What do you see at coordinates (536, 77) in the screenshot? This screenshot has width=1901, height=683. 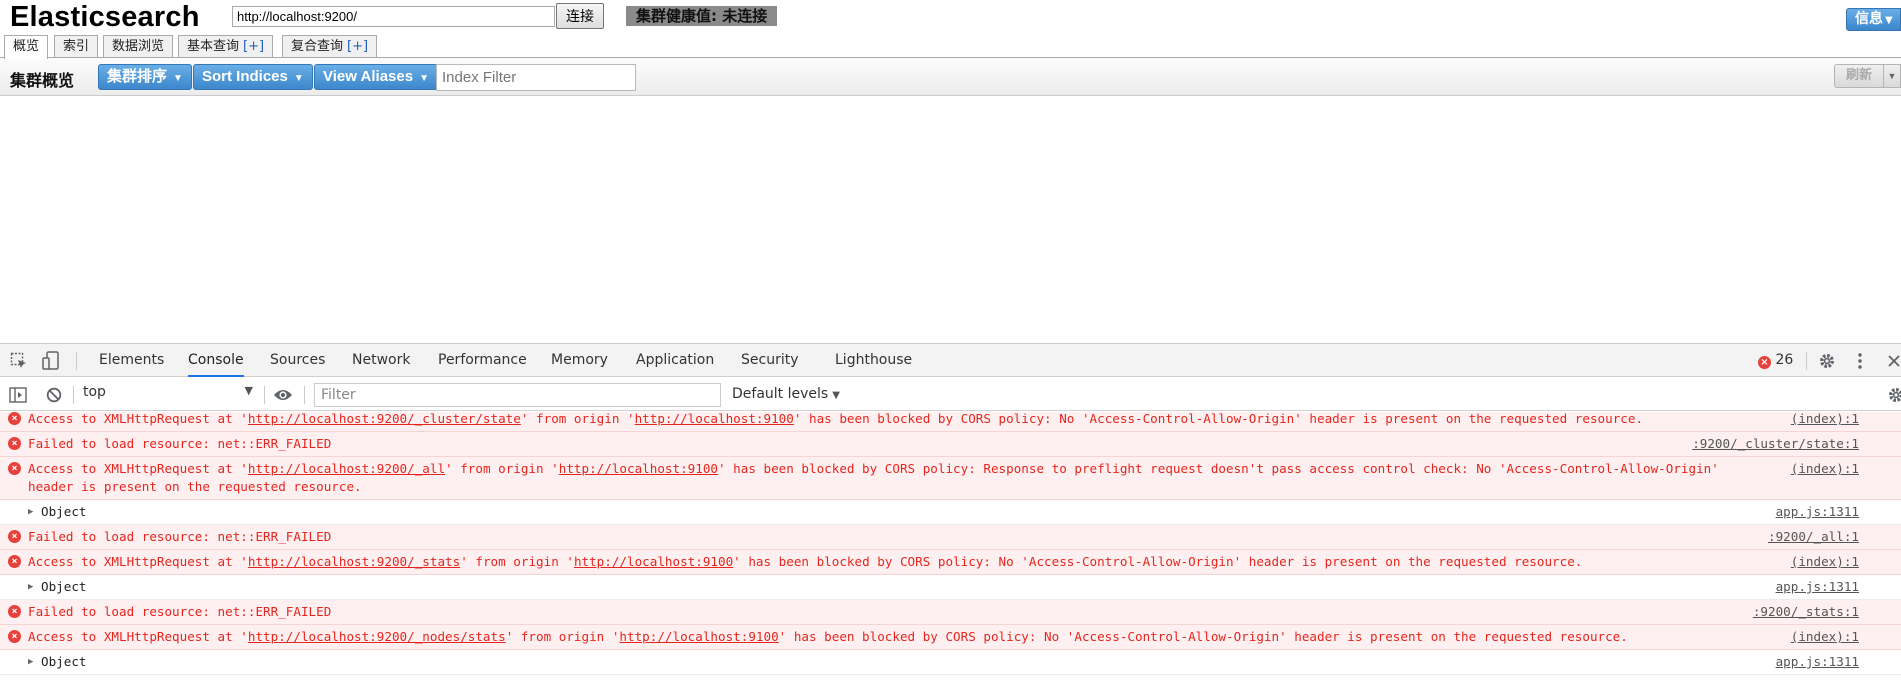 I see `index-filter-input` at bounding box center [536, 77].